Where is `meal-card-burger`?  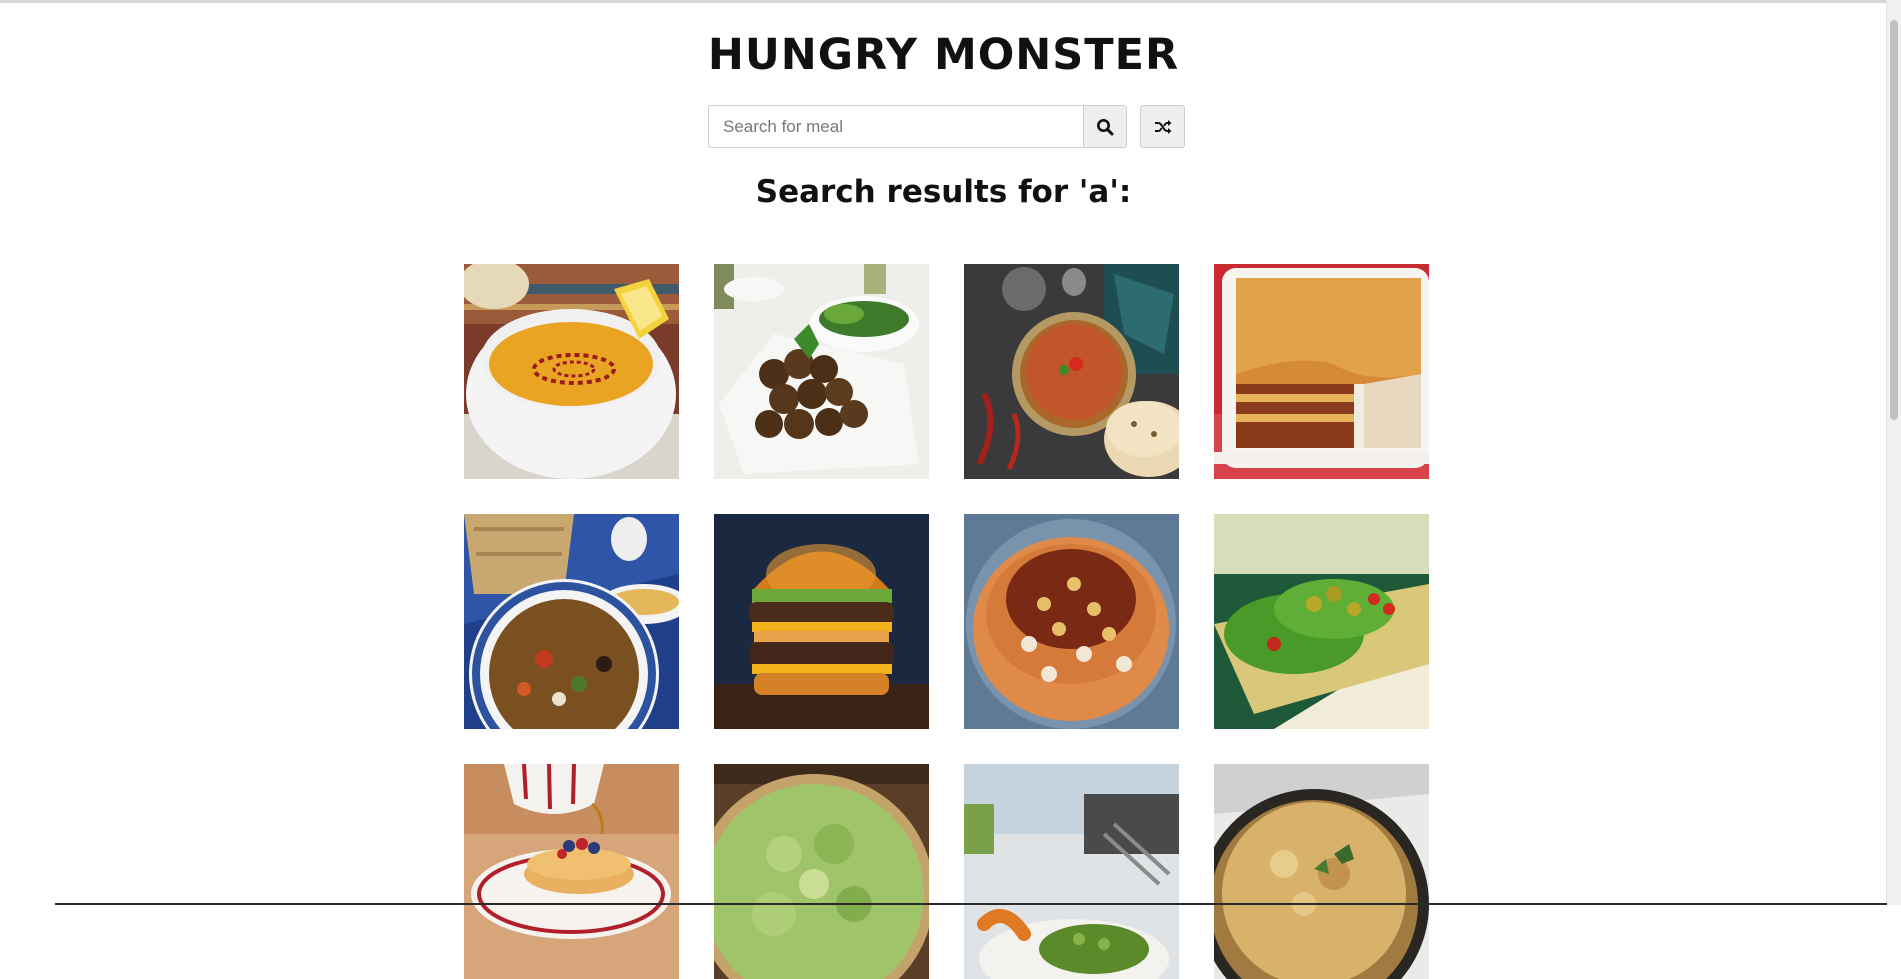 meal-card-burger is located at coordinates (821, 621).